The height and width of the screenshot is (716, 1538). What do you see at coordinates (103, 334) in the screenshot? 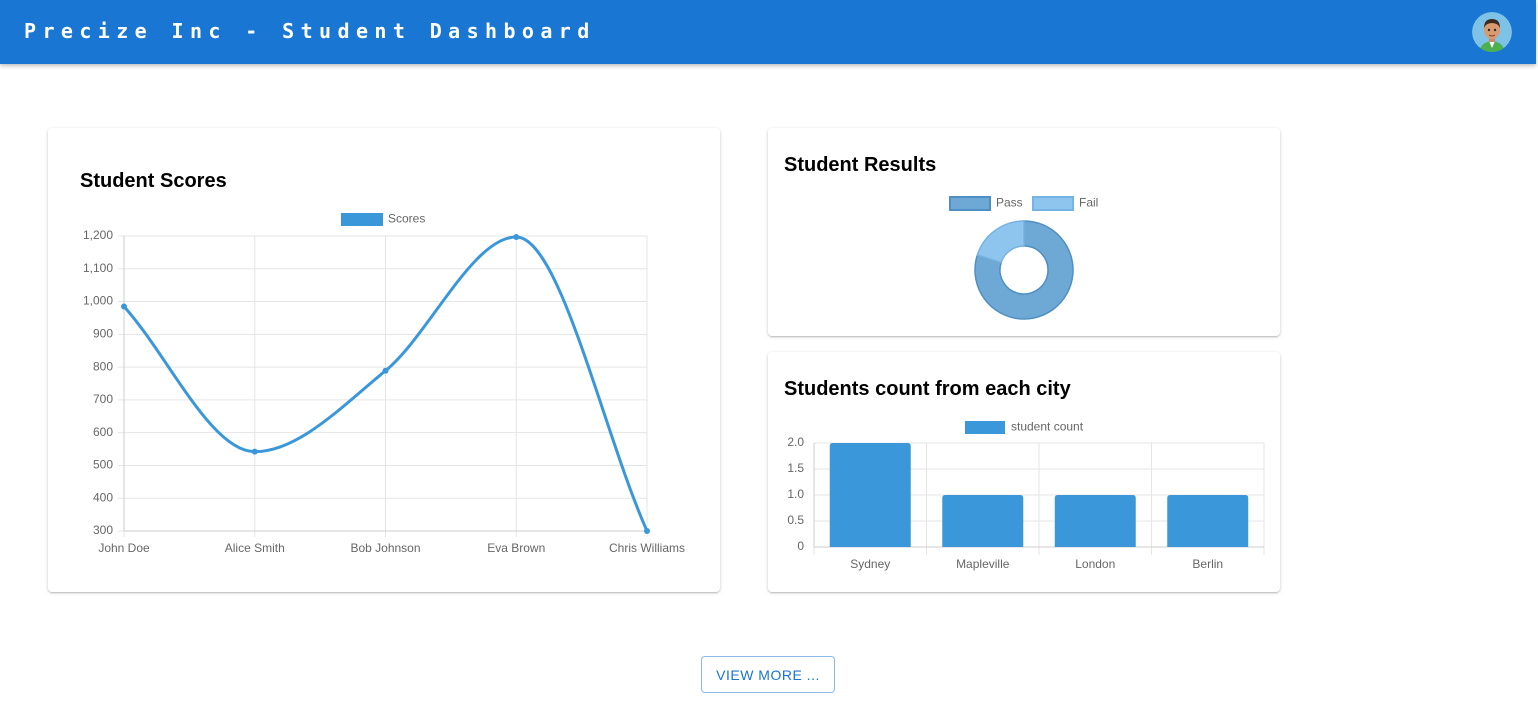
I see `y-tick-label: 900` at bounding box center [103, 334].